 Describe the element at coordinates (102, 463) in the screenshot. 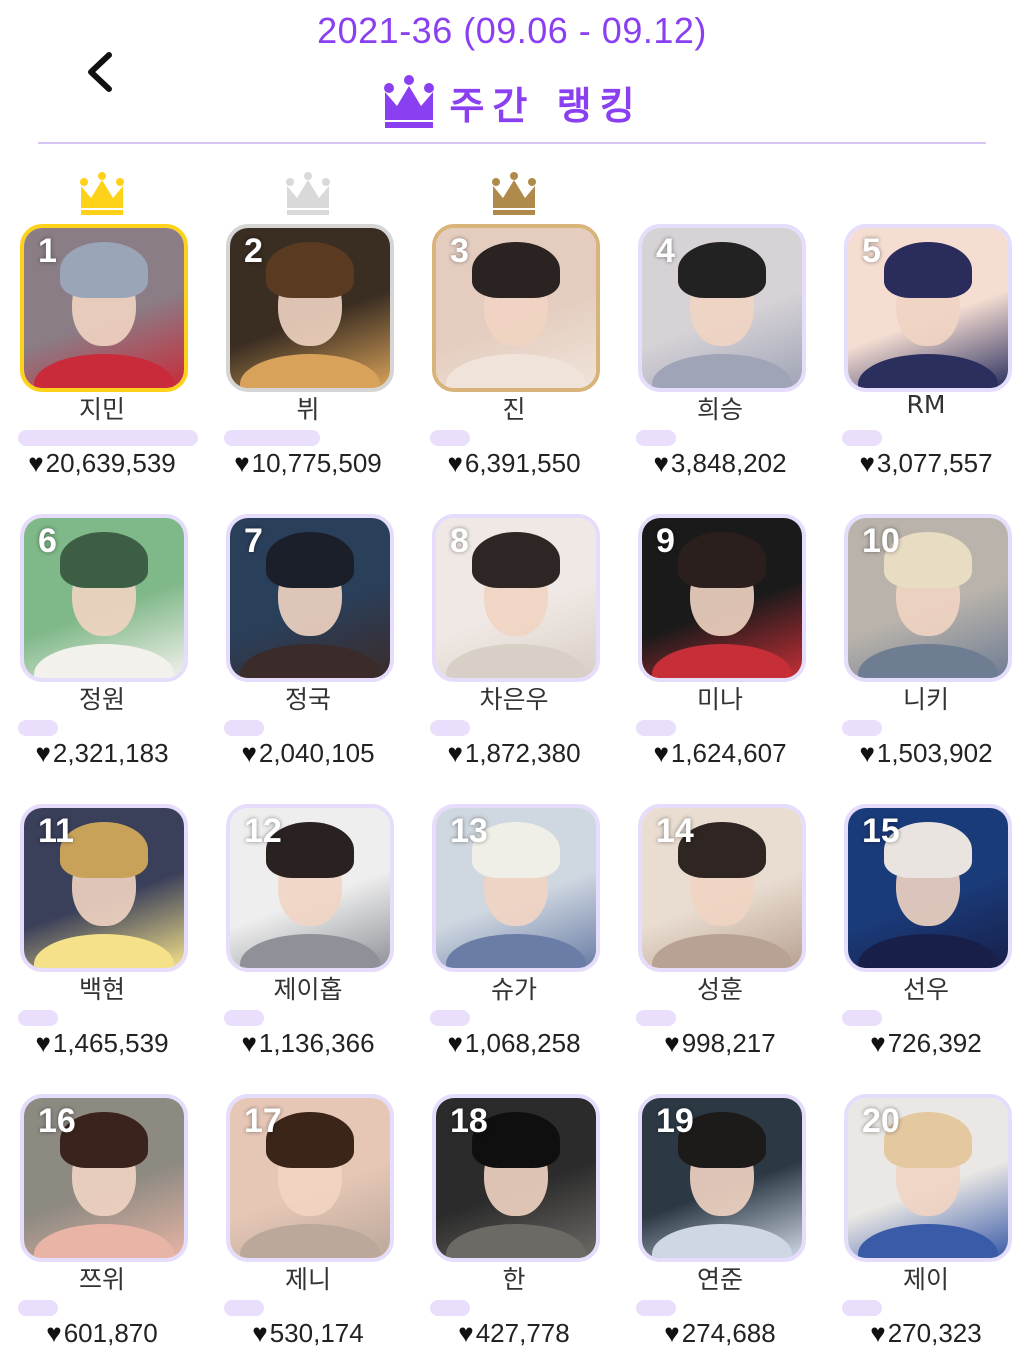

I see `vote-count: ♥20,639,539` at that location.